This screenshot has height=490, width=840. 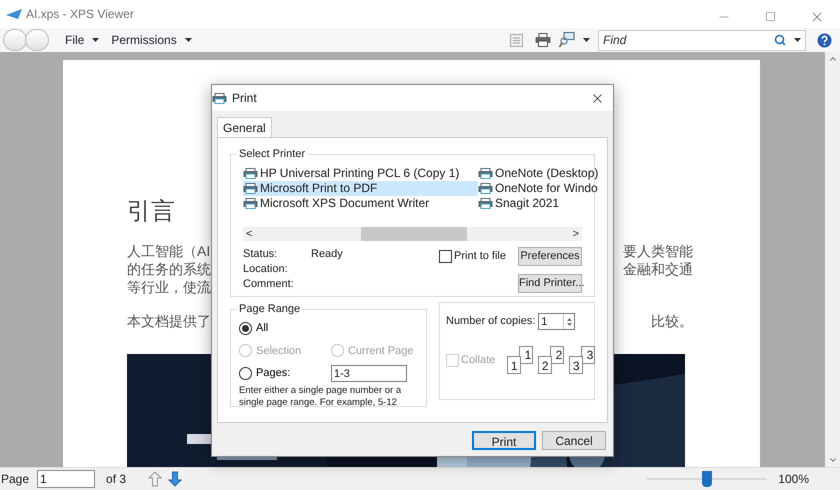 What do you see at coordinates (260, 254) in the screenshot?
I see `info-label: Status:` at bounding box center [260, 254].